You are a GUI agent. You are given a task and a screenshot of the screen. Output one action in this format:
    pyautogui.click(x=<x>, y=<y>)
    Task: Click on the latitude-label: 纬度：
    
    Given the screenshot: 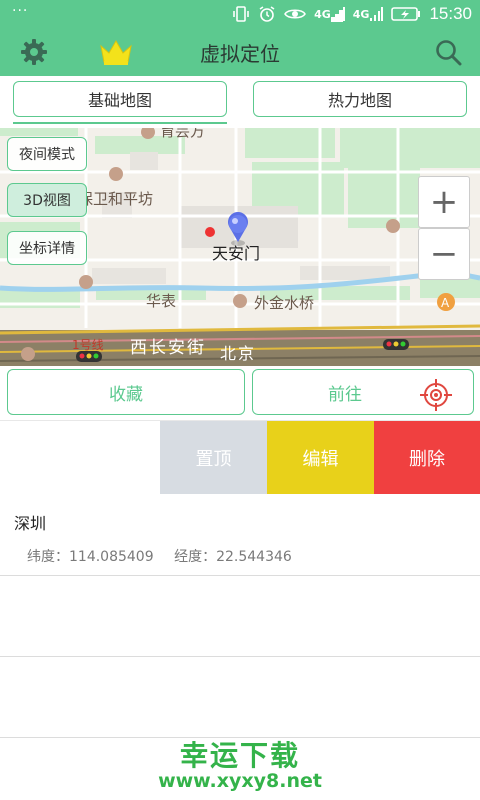 What is the action you would take?
    pyautogui.click(x=48, y=557)
    